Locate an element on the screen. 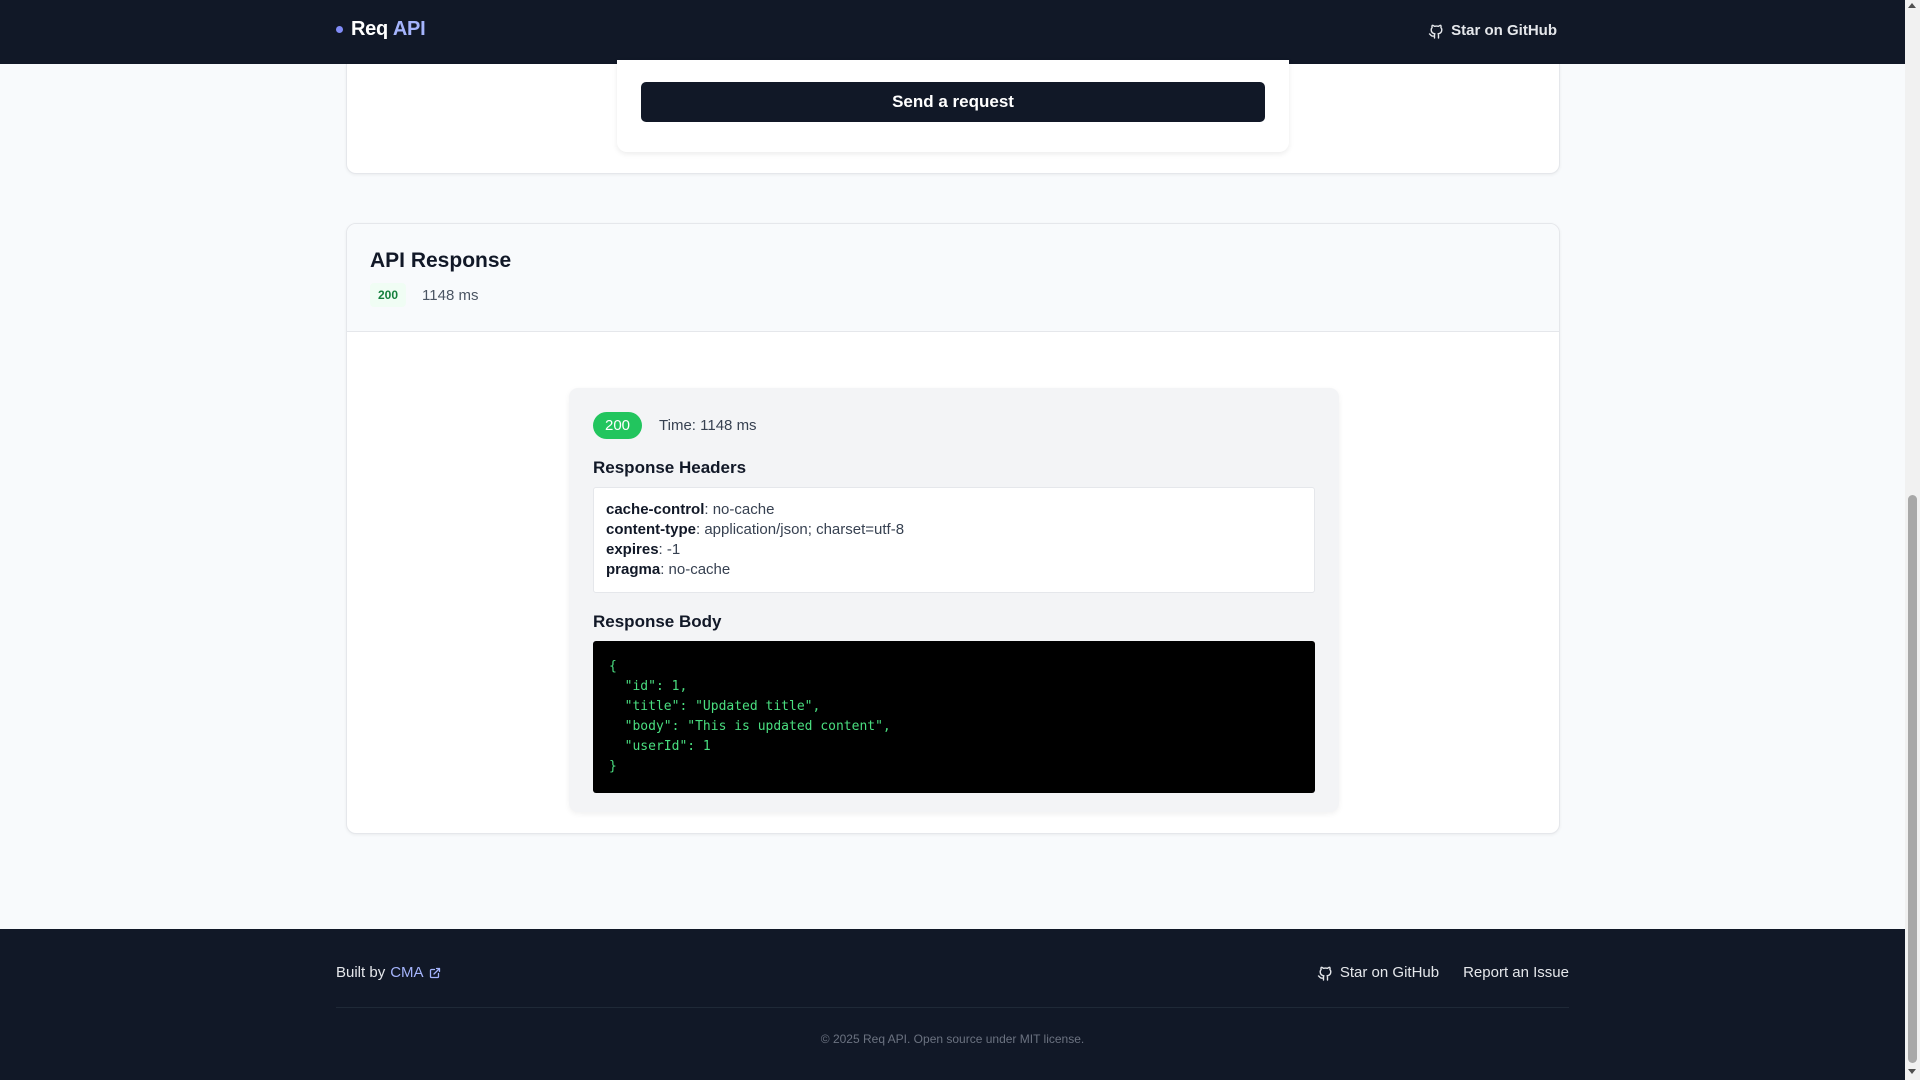  header-row: expires: -1 is located at coordinates (643, 549).